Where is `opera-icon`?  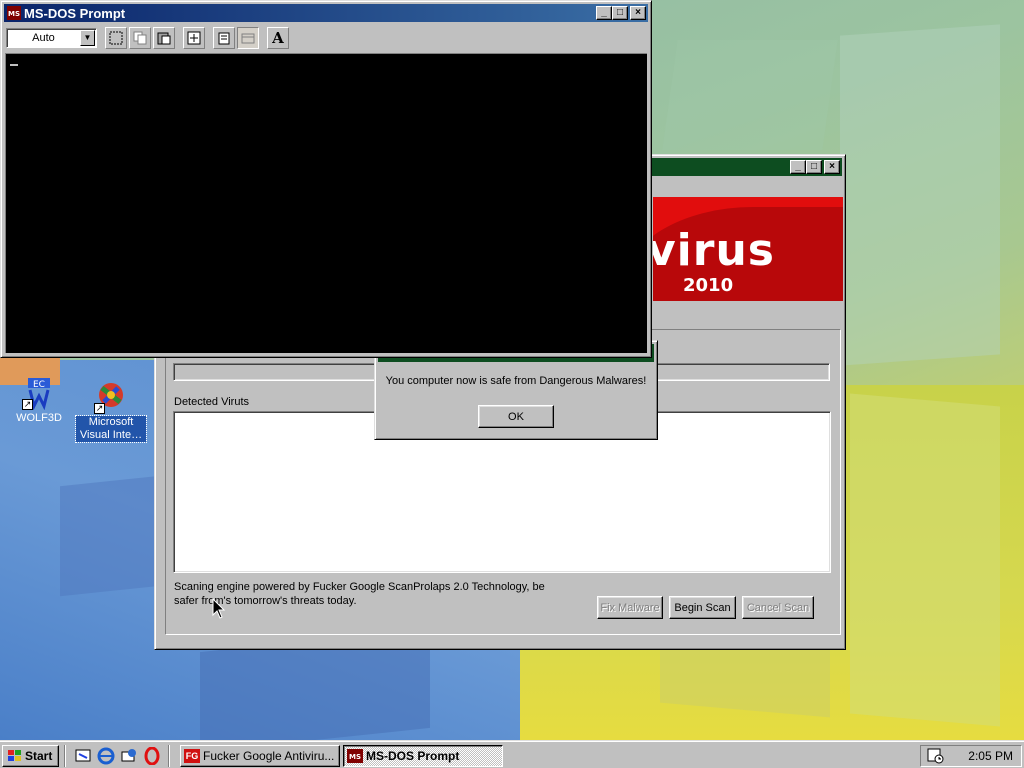 opera-icon is located at coordinates (152, 756).